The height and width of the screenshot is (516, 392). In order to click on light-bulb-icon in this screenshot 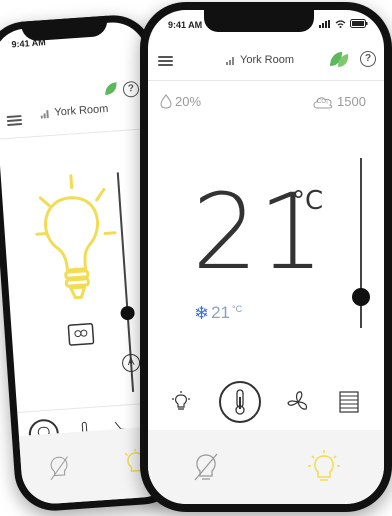, I will do `click(181, 400)`.